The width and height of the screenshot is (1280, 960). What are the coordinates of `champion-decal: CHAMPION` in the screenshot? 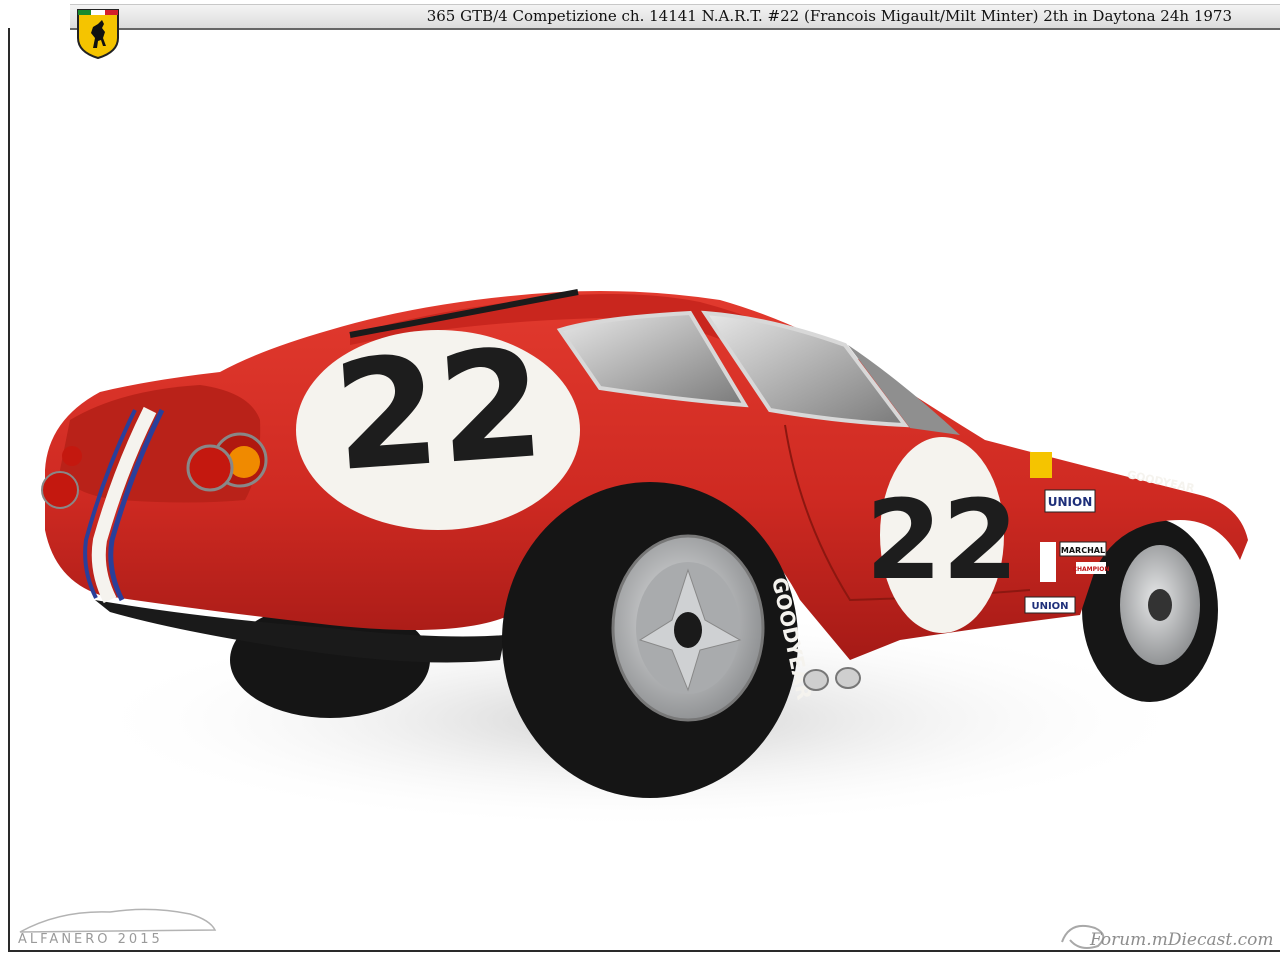 It's located at (1091, 569).